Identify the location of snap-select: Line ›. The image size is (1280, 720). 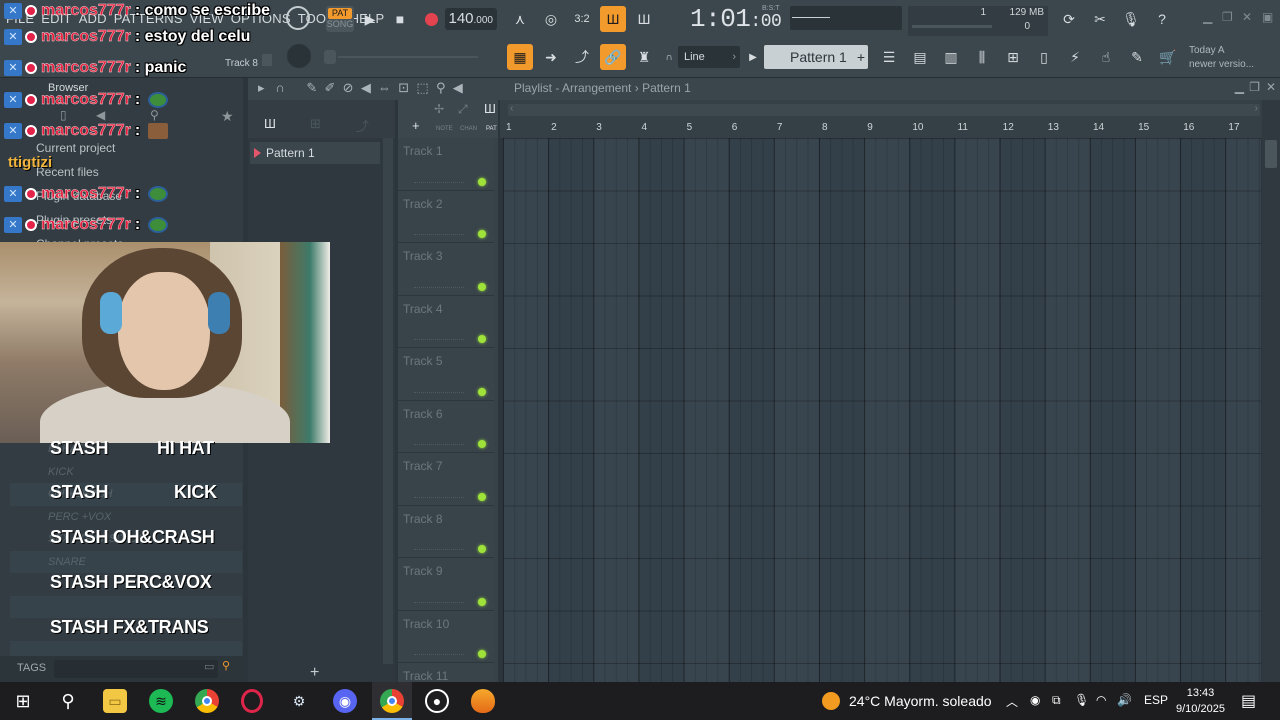
(709, 57).